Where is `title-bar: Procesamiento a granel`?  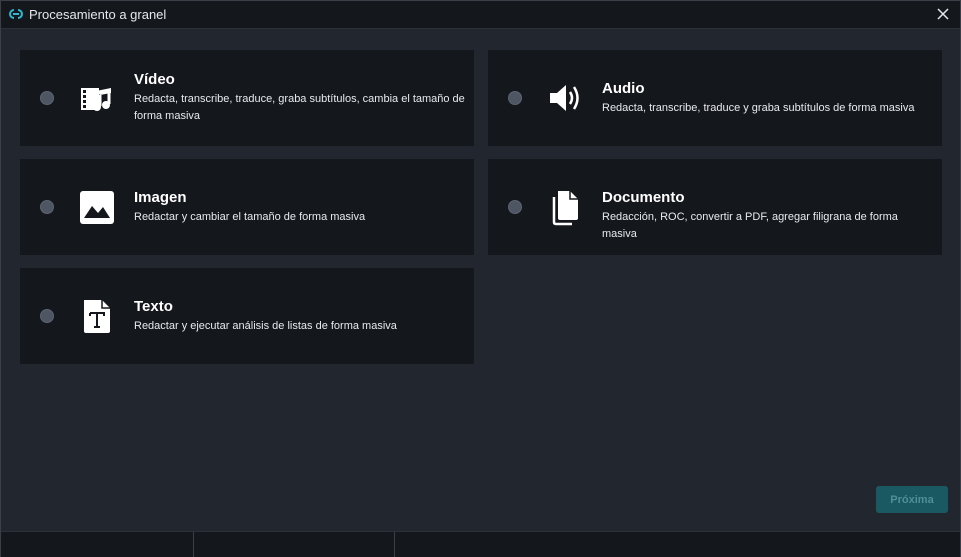 title-bar: Procesamiento a granel is located at coordinates (480, 15).